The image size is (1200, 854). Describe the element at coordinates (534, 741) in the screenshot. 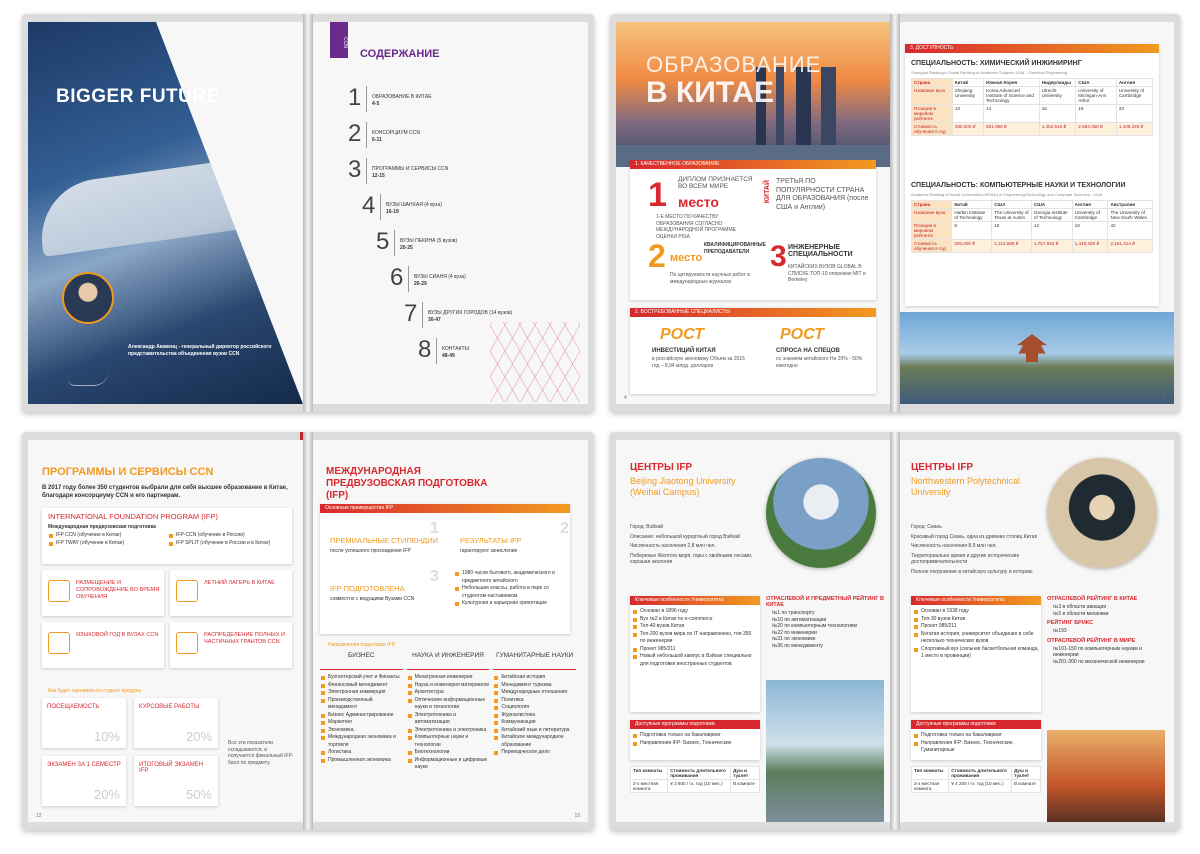

I see `direction-item: Китайское международное образование` at that location.